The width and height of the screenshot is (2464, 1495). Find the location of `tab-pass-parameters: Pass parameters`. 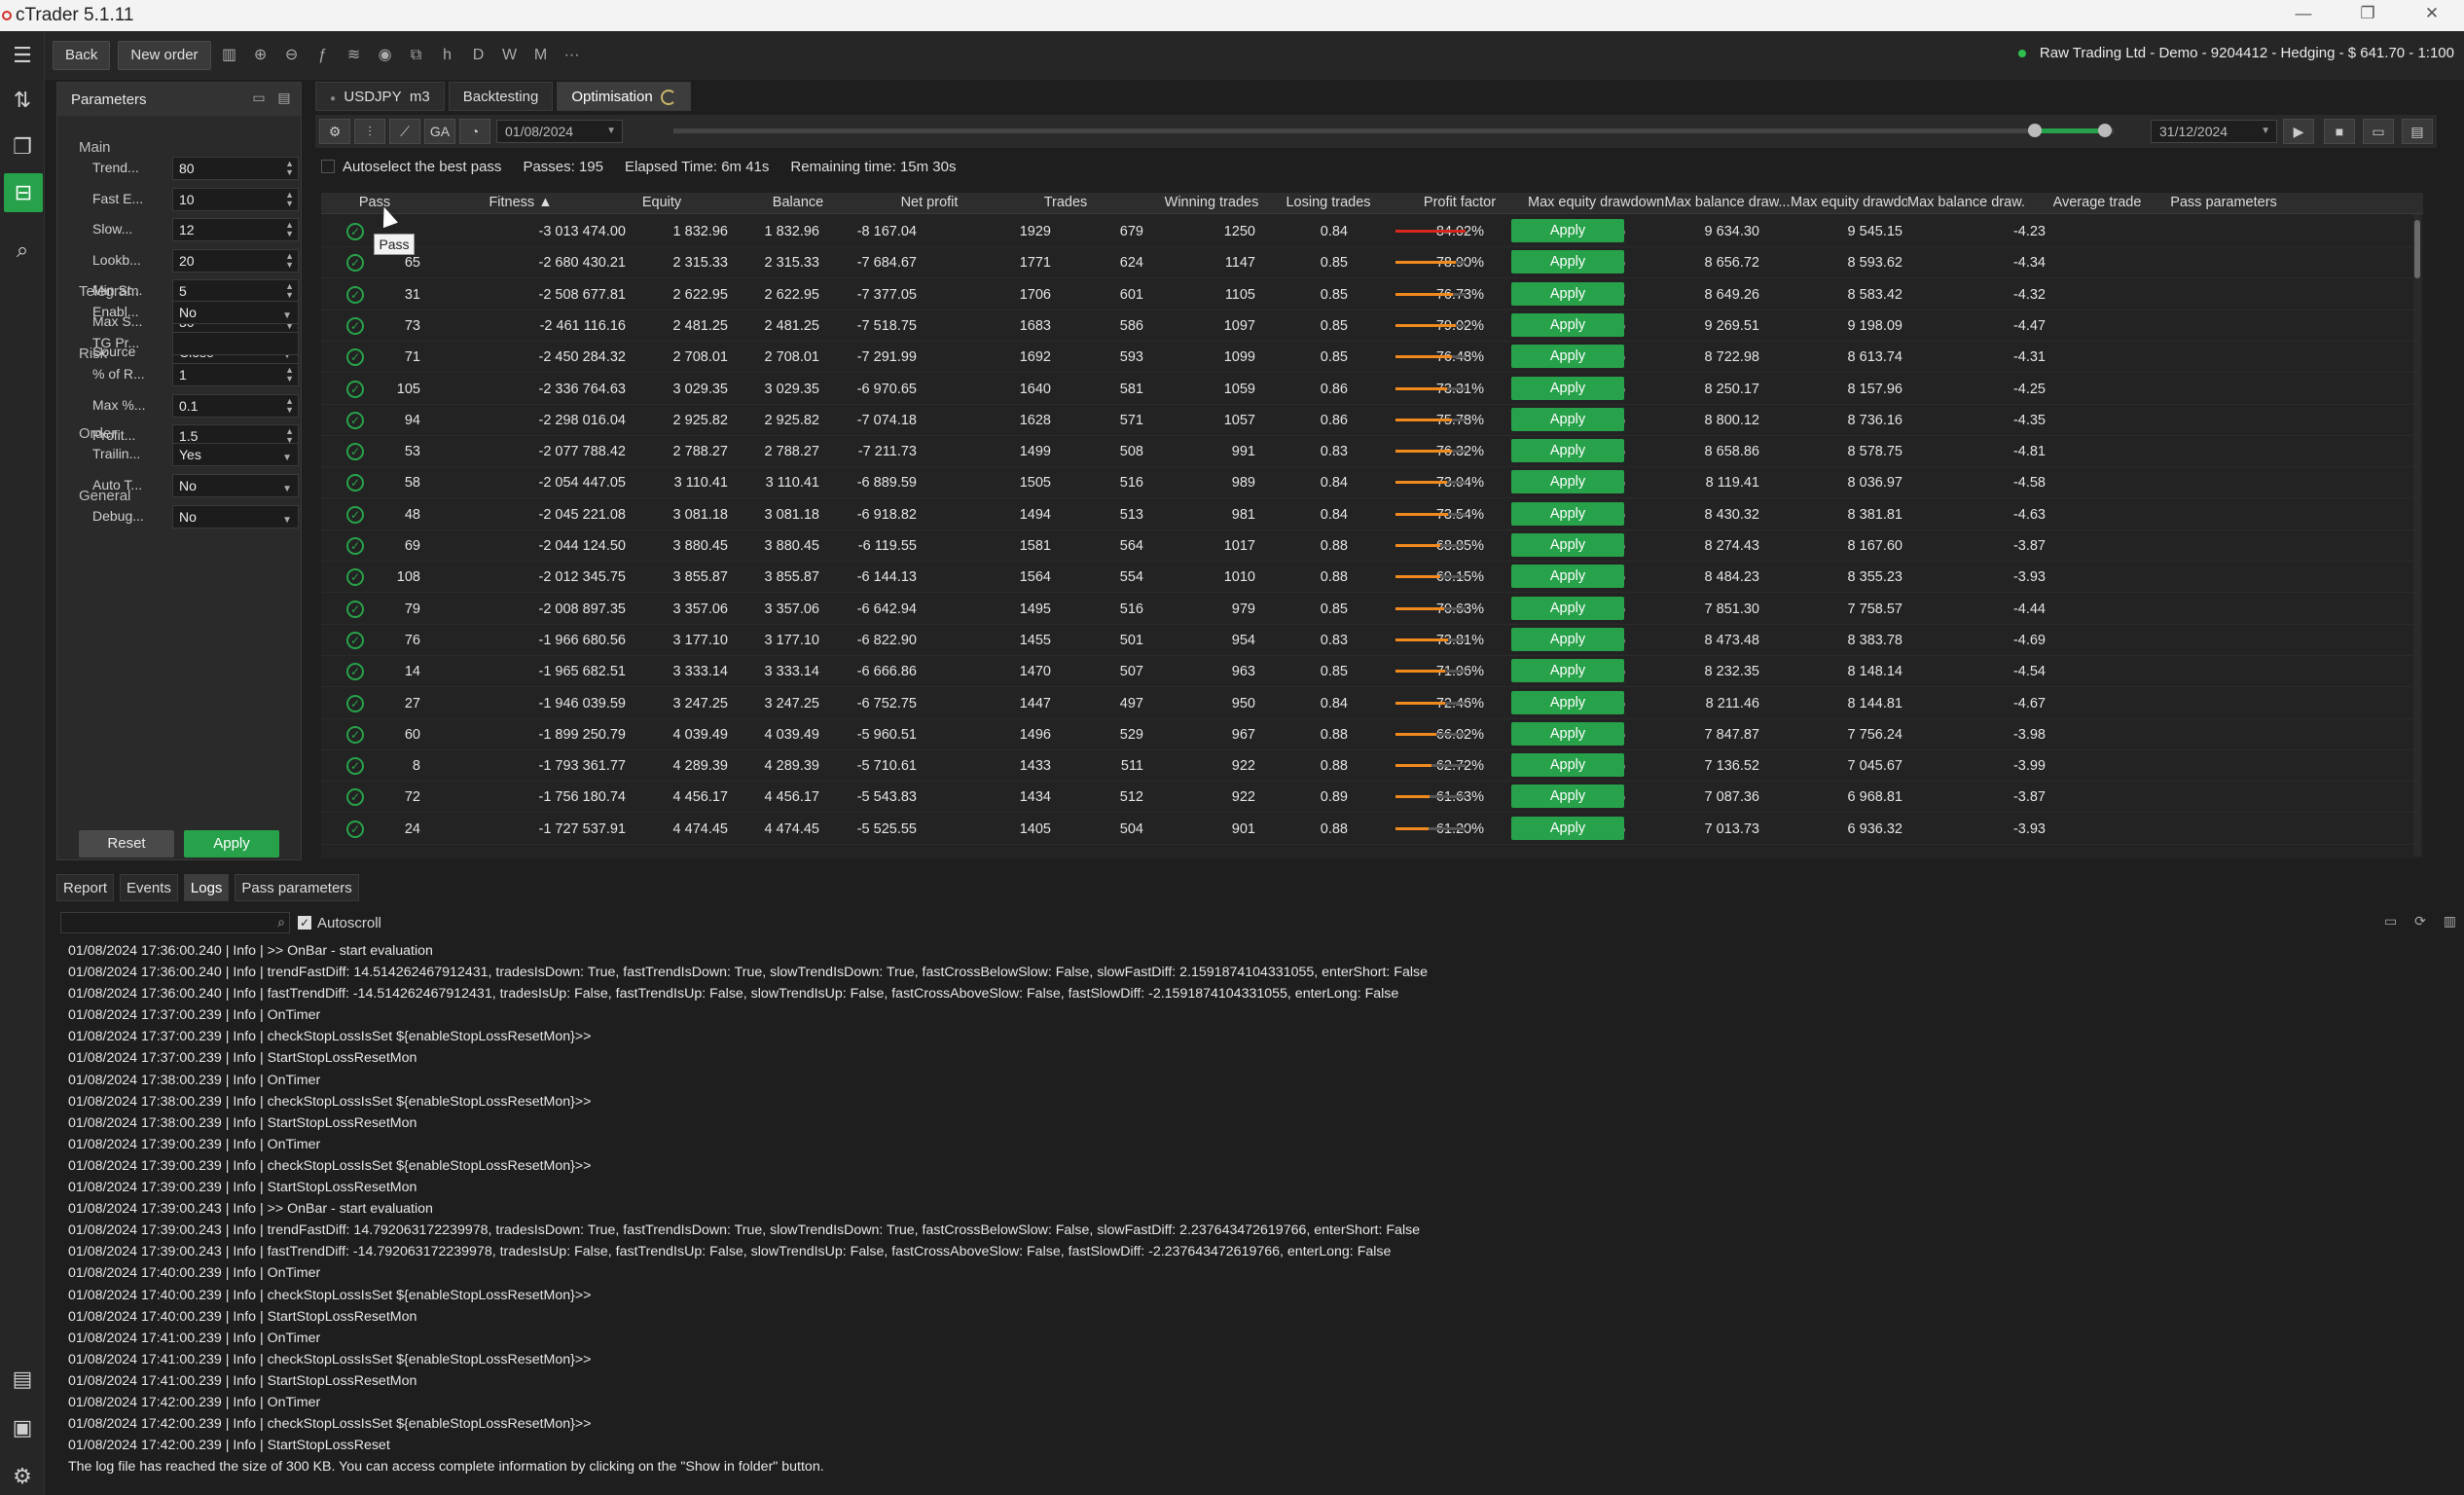

tab-pass-parameters: Pass parameters is located at coordinates (297, 887).